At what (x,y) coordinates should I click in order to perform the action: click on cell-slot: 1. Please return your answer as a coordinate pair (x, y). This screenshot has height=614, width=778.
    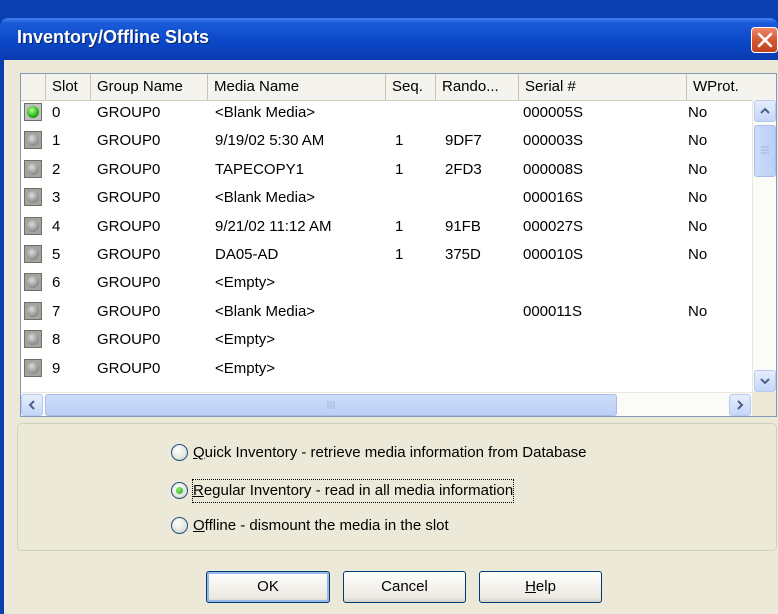
    Looking at the image, I should click on (56, 141).